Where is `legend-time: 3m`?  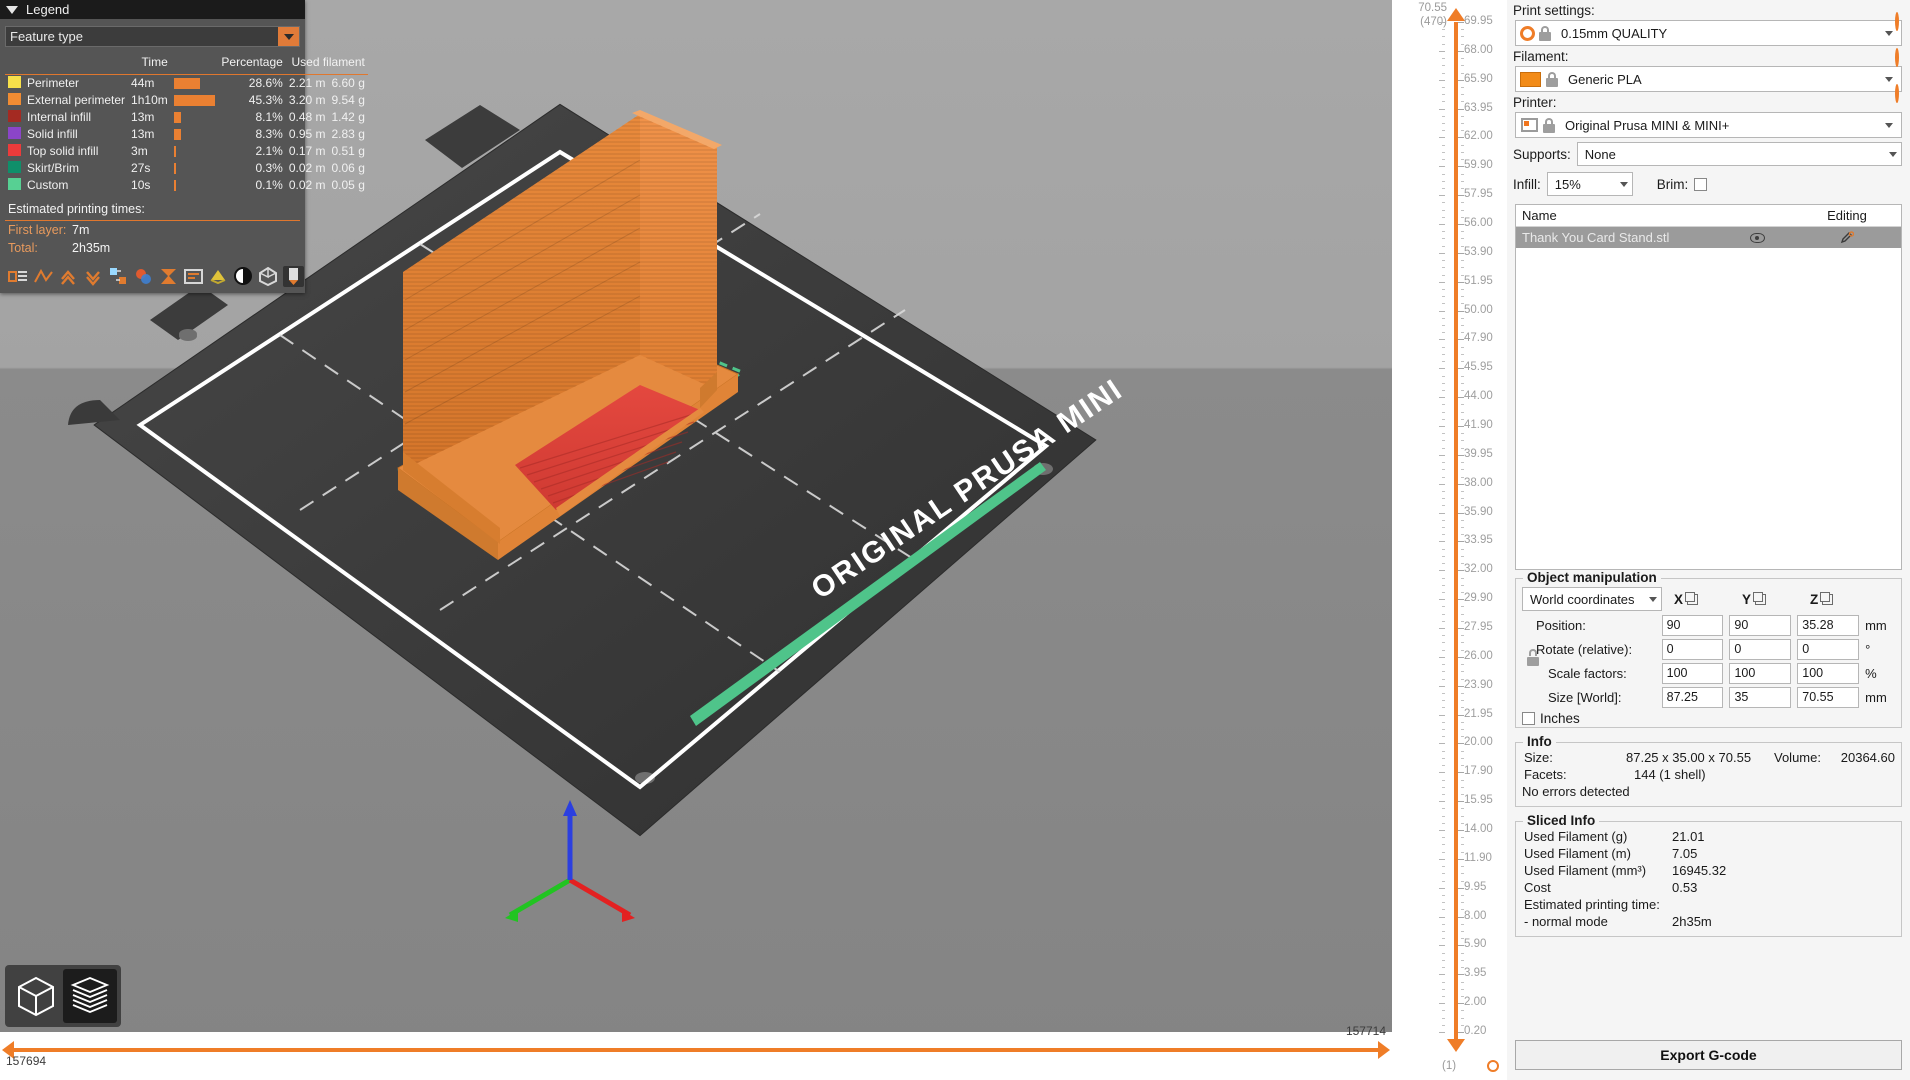
legend-time: 3m is located at coordinates (139, 151).